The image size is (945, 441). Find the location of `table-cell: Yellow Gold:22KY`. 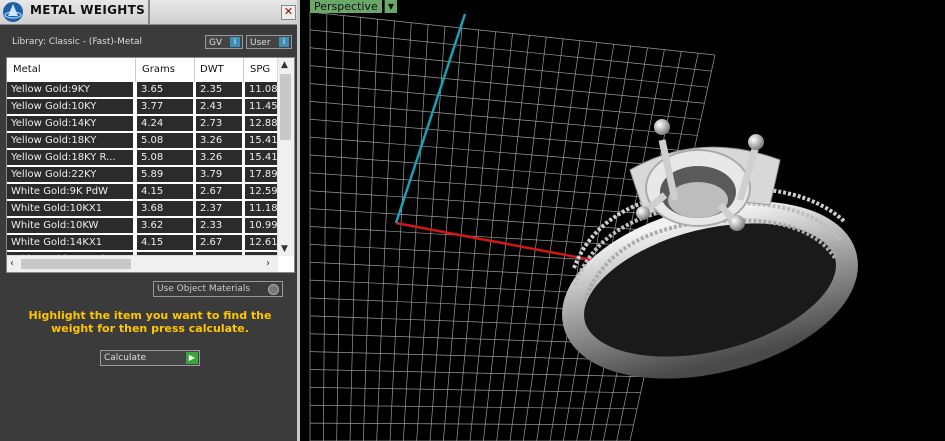

table-cell: Yellow Gold:22KY is located at coordinates (70, 174).